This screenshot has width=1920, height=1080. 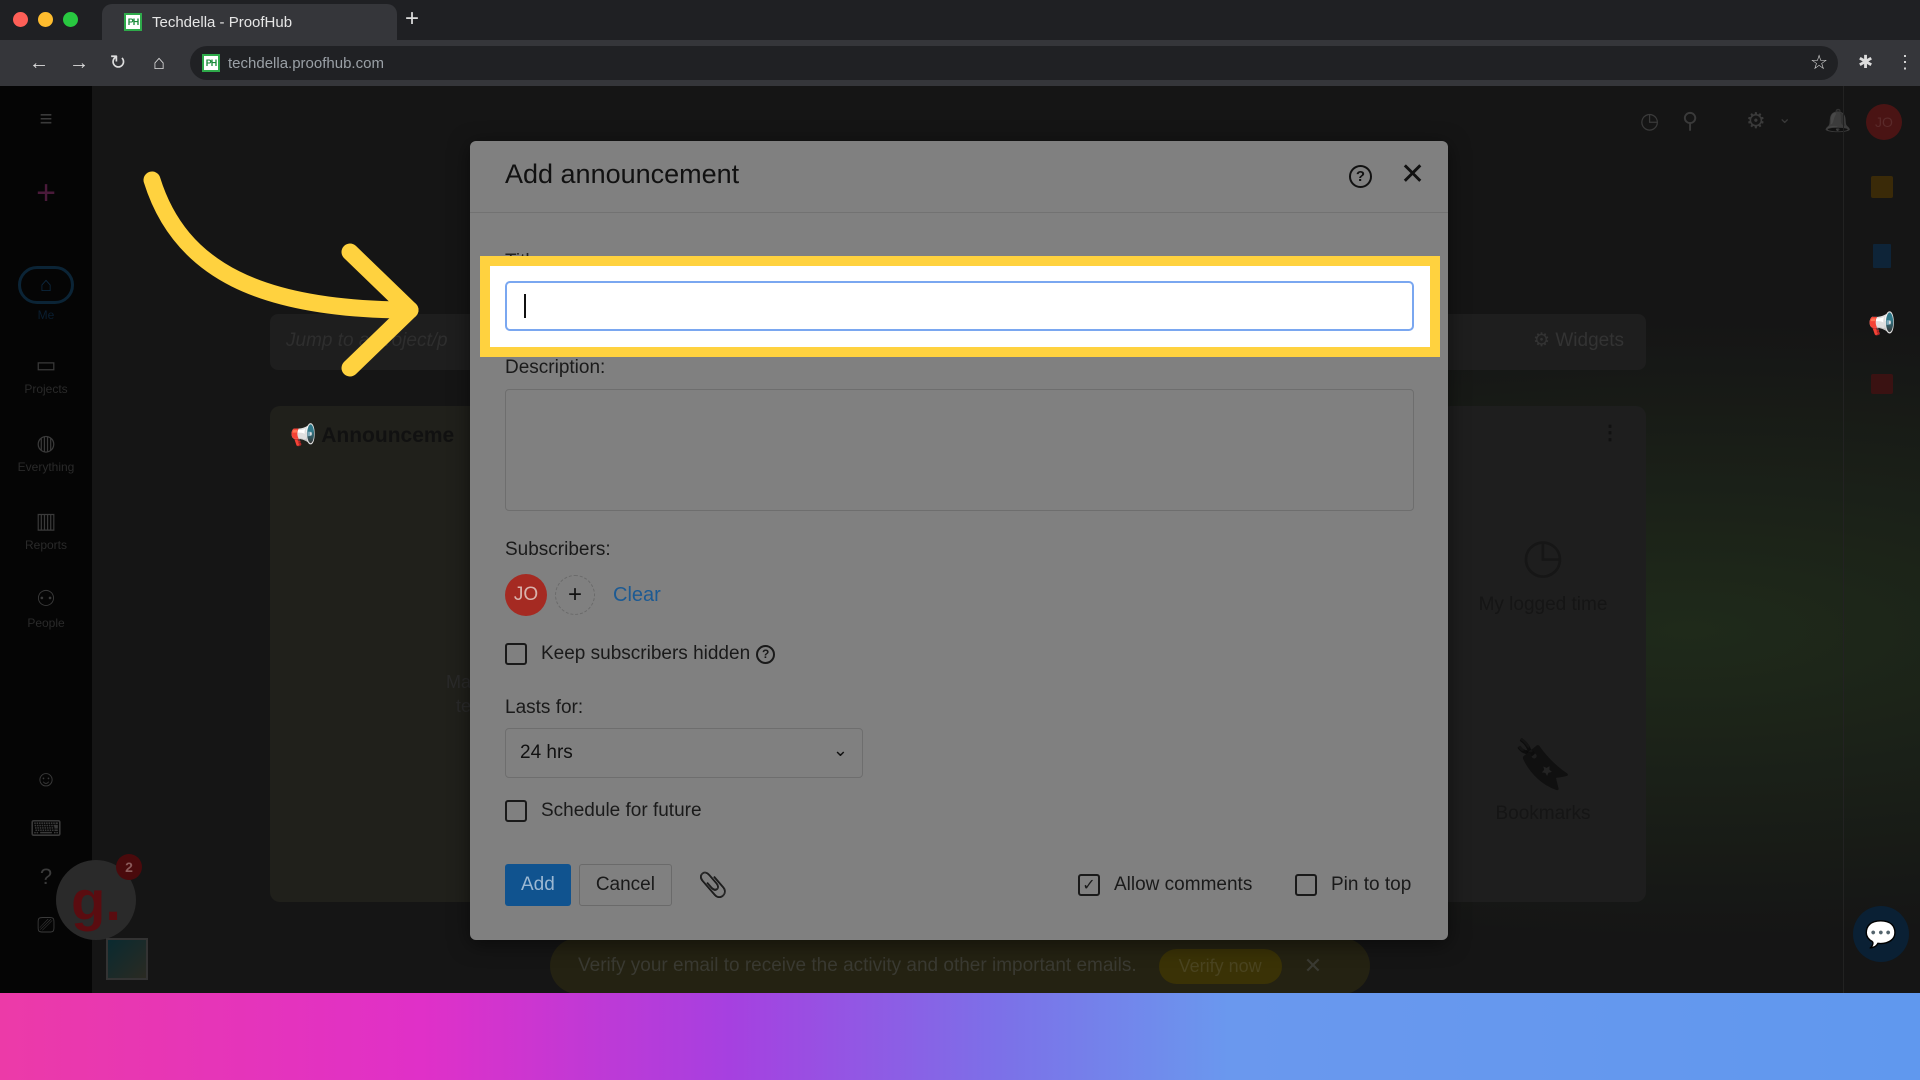 I want to click on widget-label: My logged time, so click(x=1543, y=604).